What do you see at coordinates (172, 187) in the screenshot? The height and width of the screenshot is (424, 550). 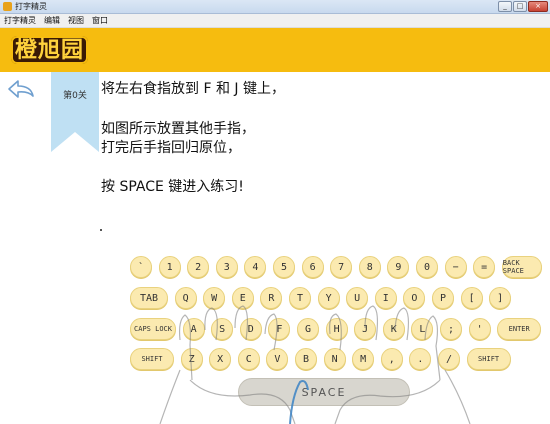 I see `instruction-line-4: 按 SPACE 键进入练习!` at bounding box center [172, 187].